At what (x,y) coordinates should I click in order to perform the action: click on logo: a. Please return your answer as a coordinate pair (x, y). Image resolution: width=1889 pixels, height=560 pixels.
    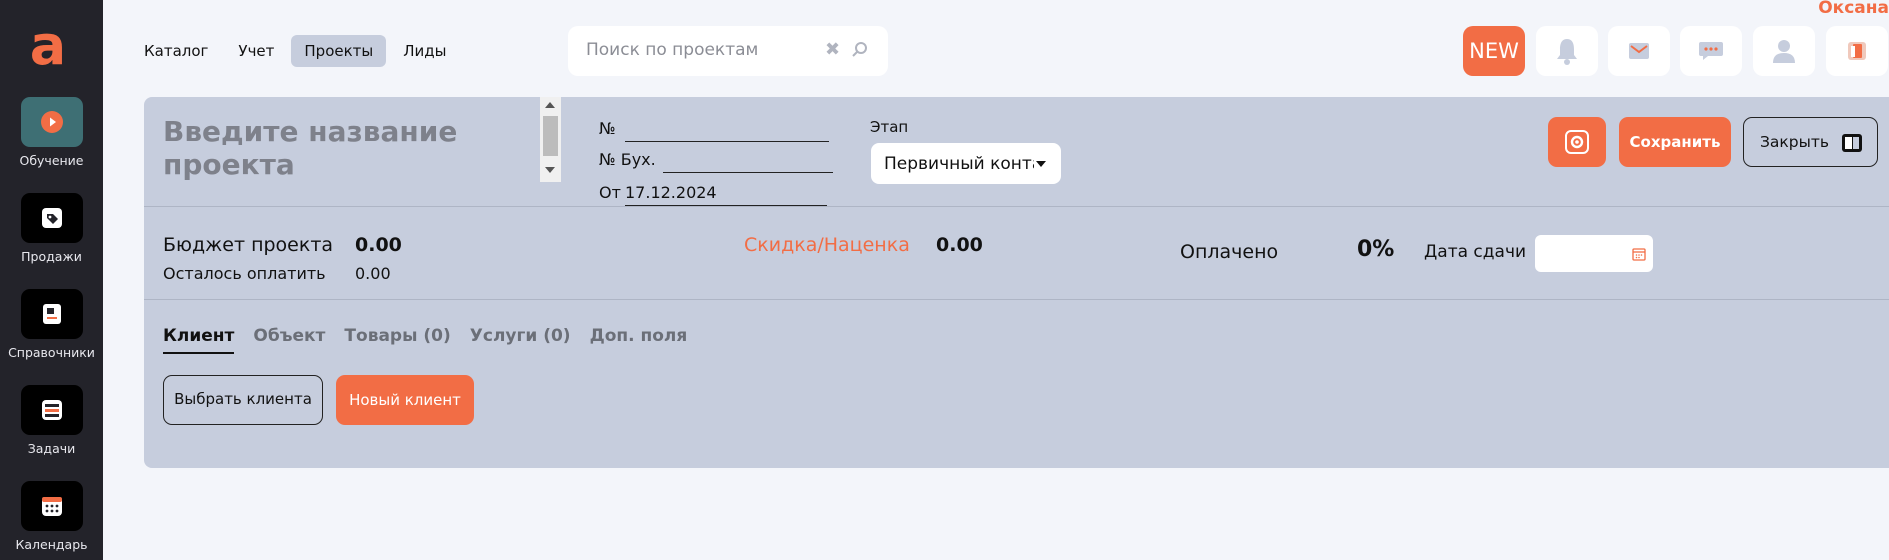
    Looking at the image, I should click on (48, 46).